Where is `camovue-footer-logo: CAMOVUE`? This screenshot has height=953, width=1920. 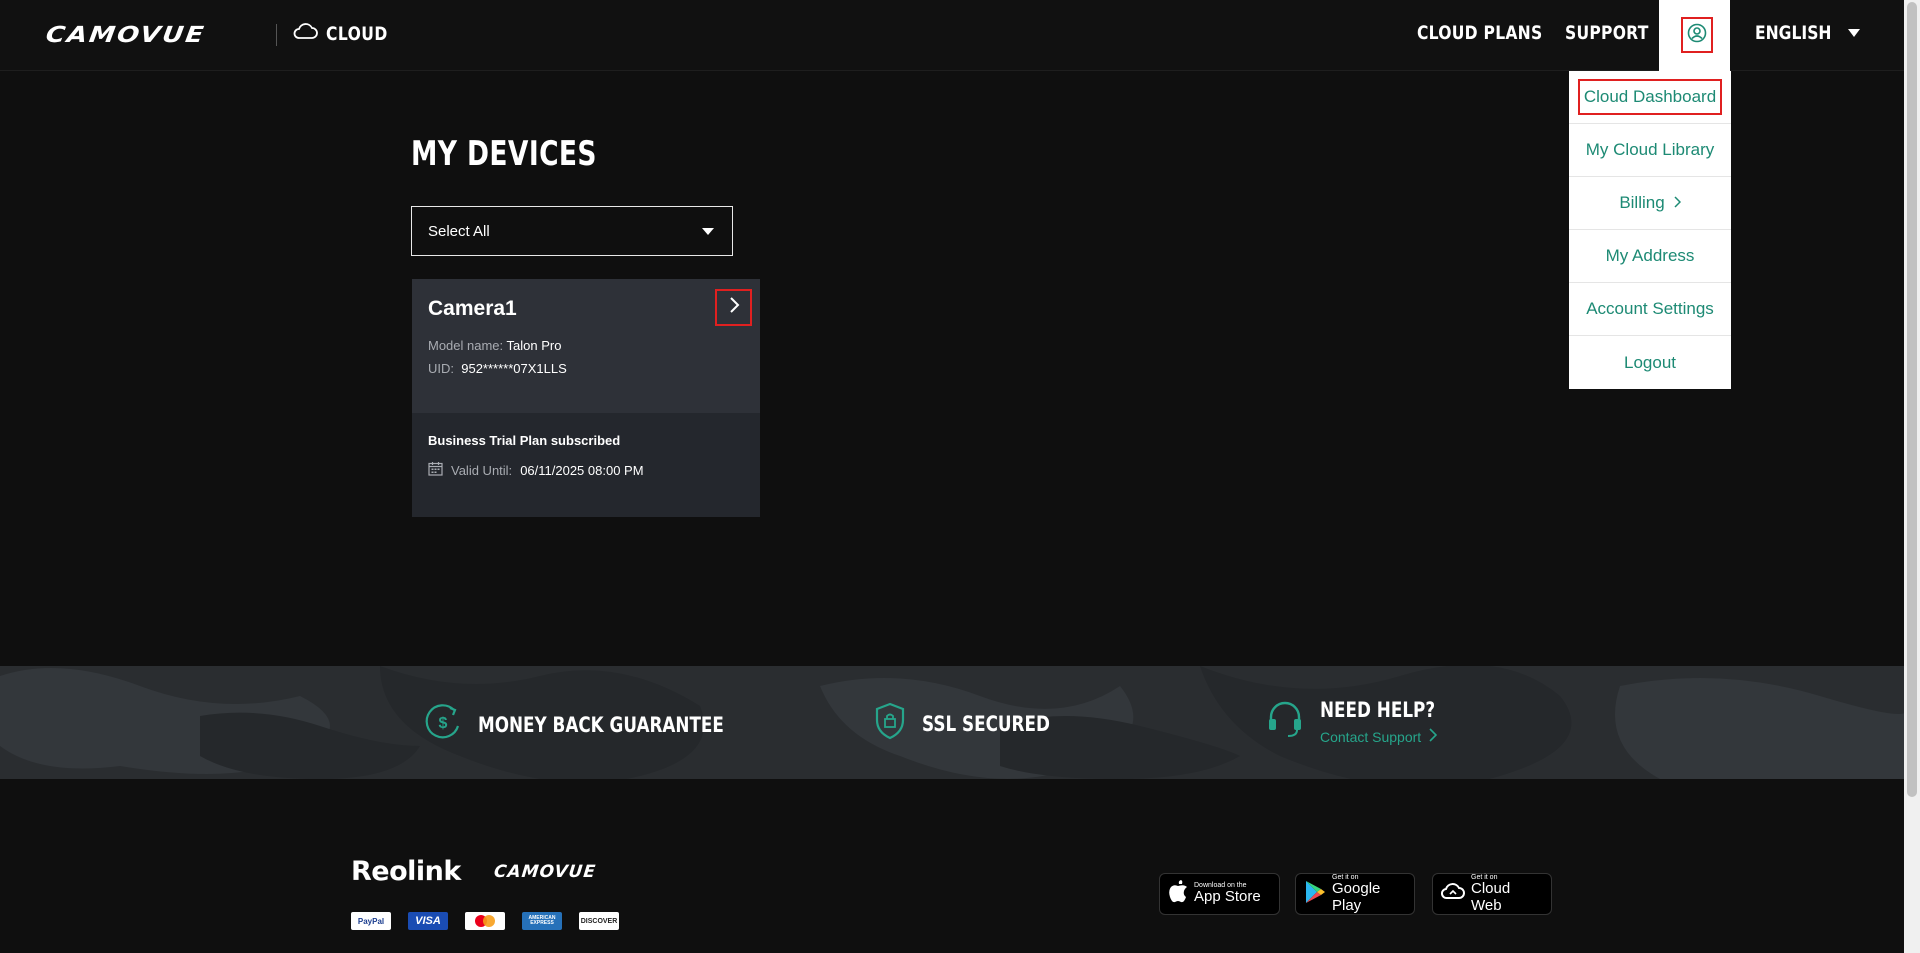 camovue-footer-logo: CAMOVUE is located at coordinates (545, 872).